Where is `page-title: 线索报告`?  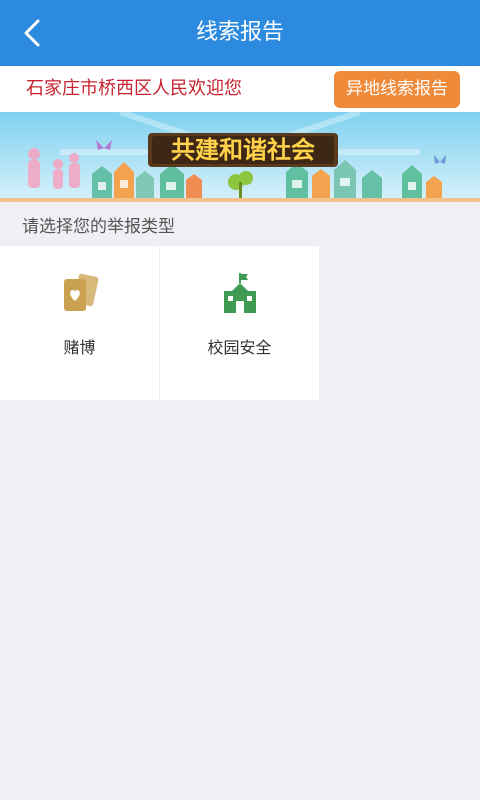 page-title: 线索报告 is located at coordinates (239, 32).